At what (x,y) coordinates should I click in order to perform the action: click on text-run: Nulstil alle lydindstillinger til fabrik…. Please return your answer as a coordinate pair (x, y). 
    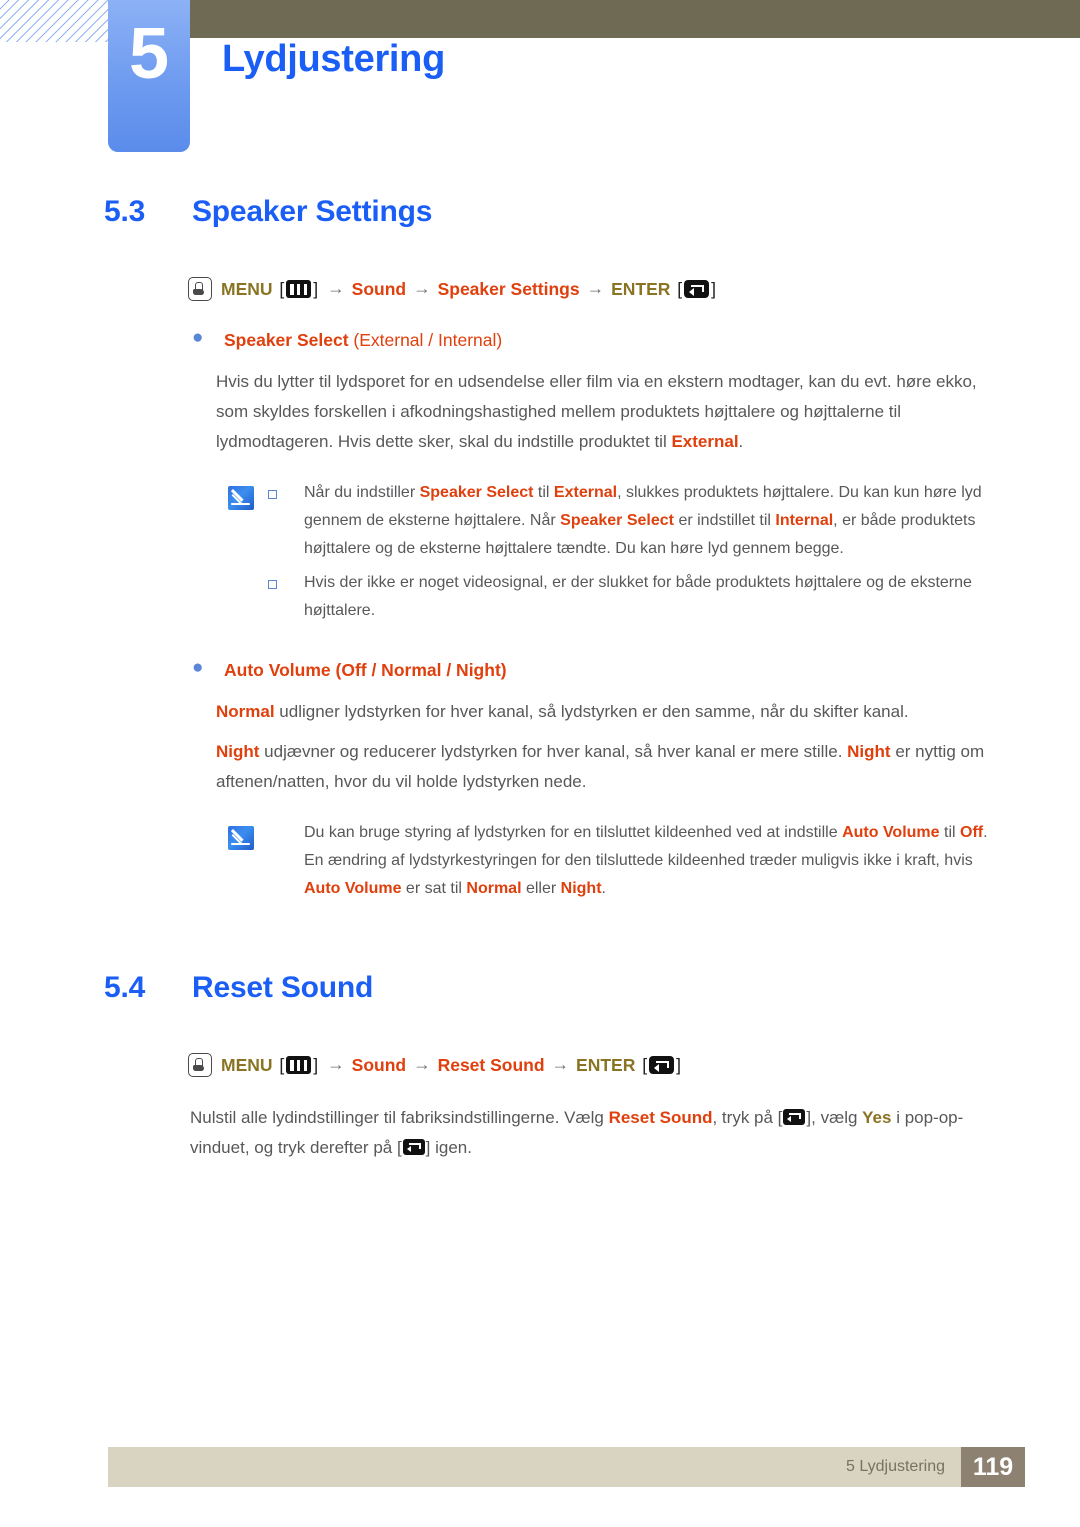
    Looking at the image, I should click on (399, 1117).